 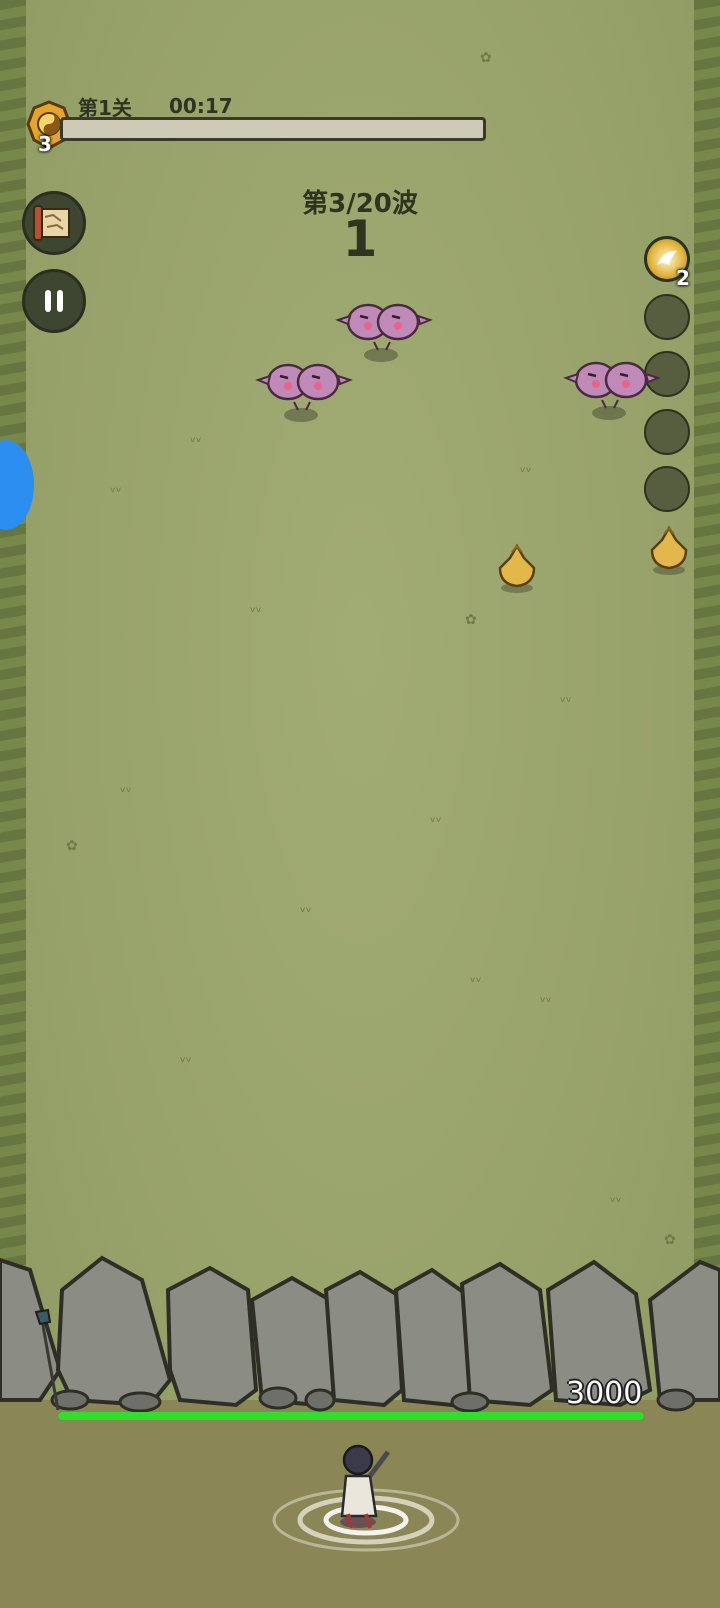 I want to click on skill-count: 2, so click(x=683, y=278).